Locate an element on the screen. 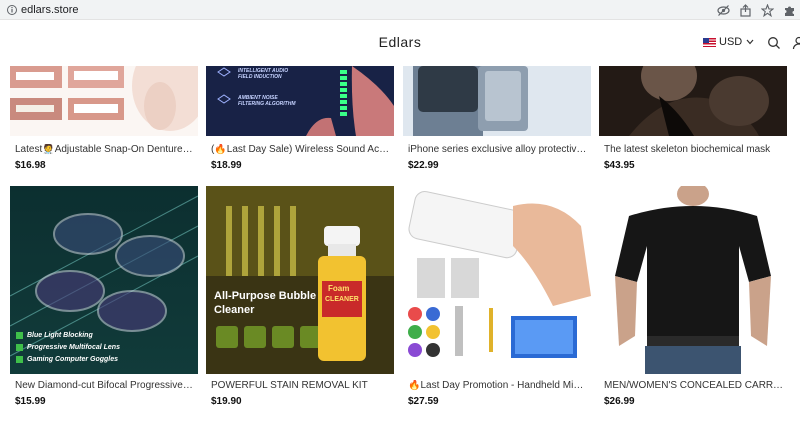  product-image-sewing-machine is located at coordinates (497, 280).